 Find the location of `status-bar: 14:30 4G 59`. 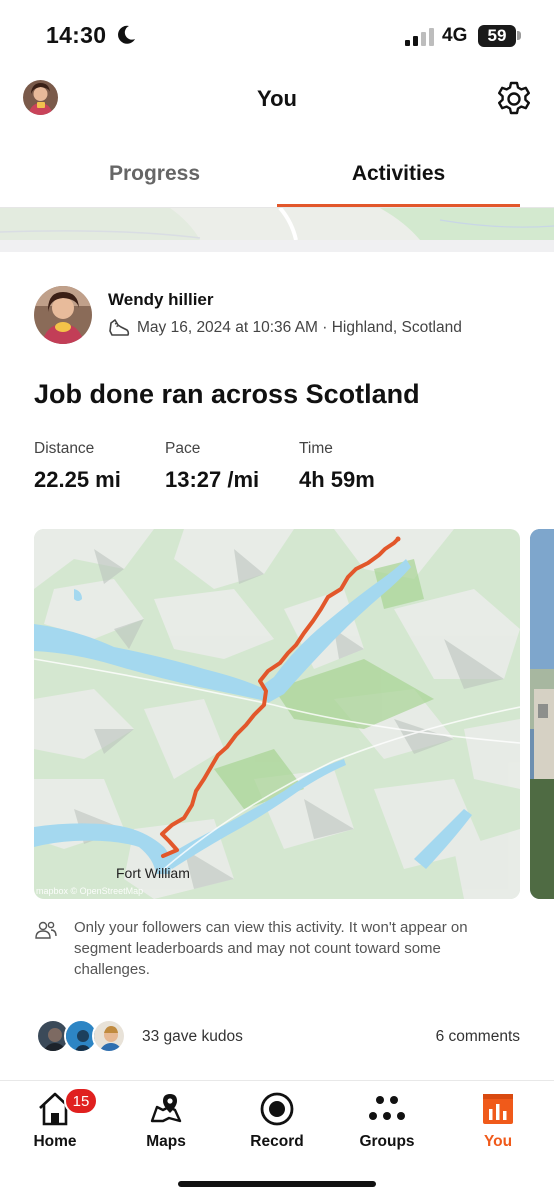

status-bar: 14:30 4G 59 is located at coordinates (277, 35).